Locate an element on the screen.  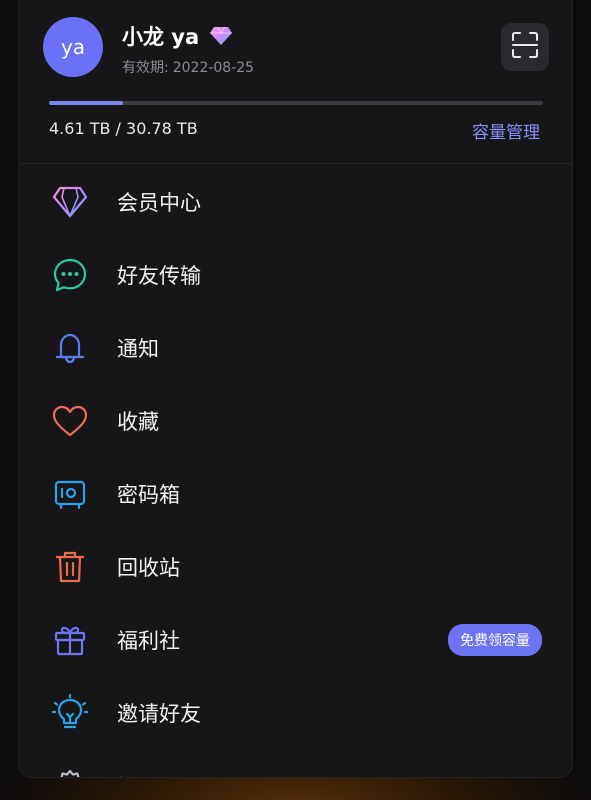
avatar-text: ya is located at coordinates (73, 47).